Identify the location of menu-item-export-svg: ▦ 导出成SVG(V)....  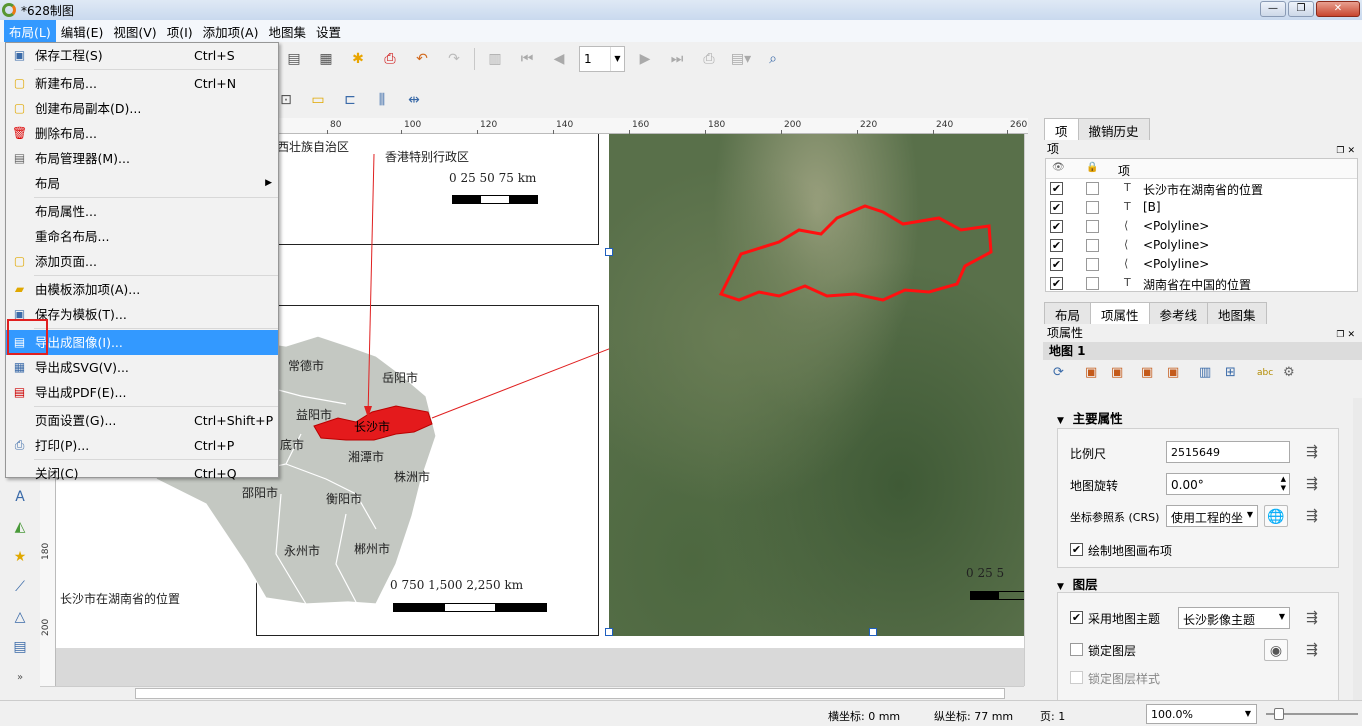
(142, 367).